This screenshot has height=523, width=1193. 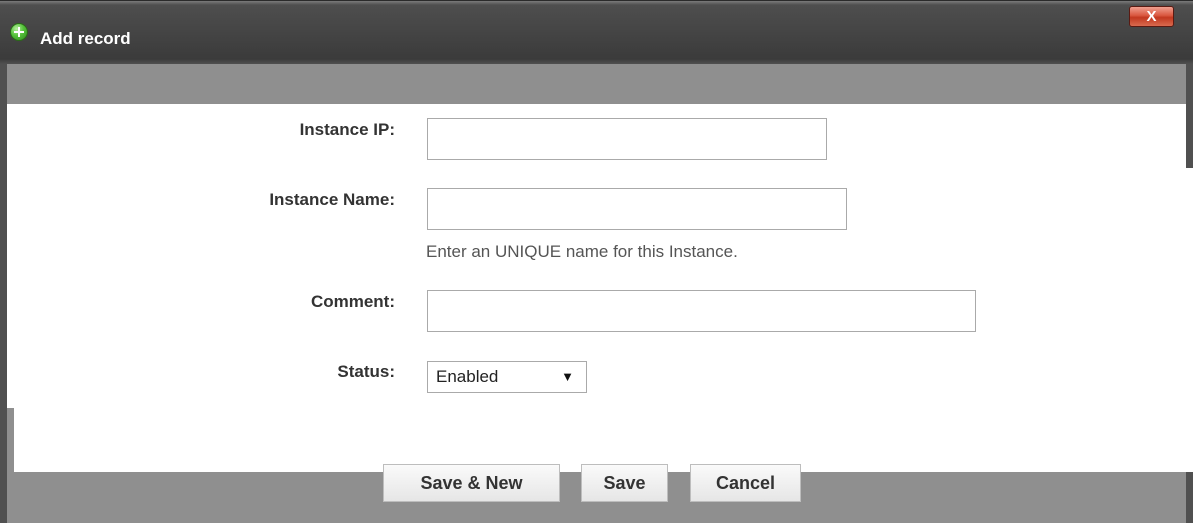 What do you see at coordinates (507, 377) in the screenshot?
I see `status-select: Enabled ▼` at bounding box center [507, 377].